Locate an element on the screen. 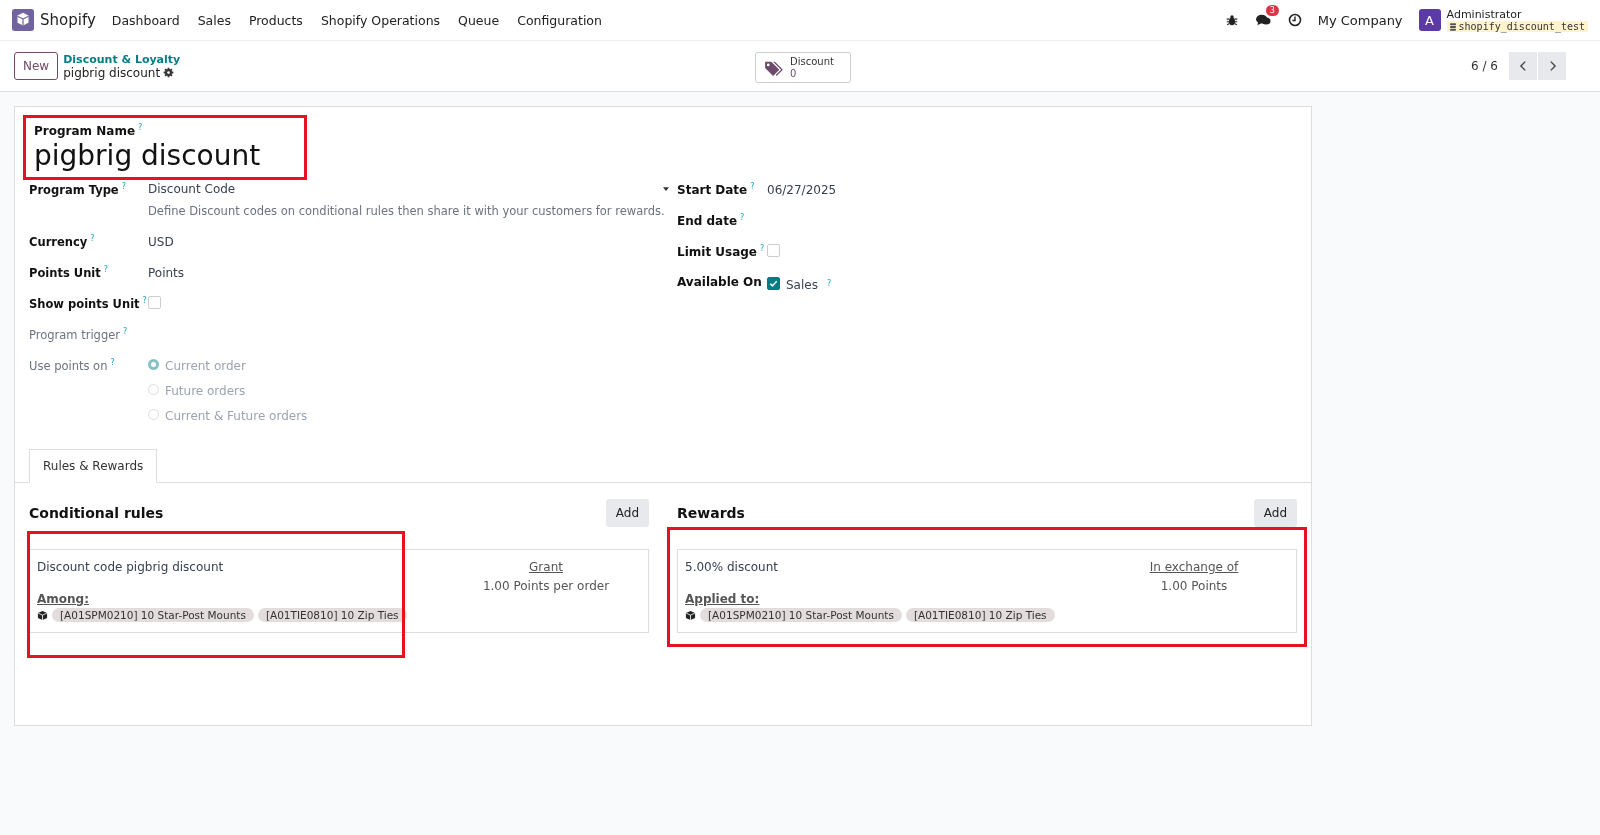  new-button: New is located at coordinates (36, 66).